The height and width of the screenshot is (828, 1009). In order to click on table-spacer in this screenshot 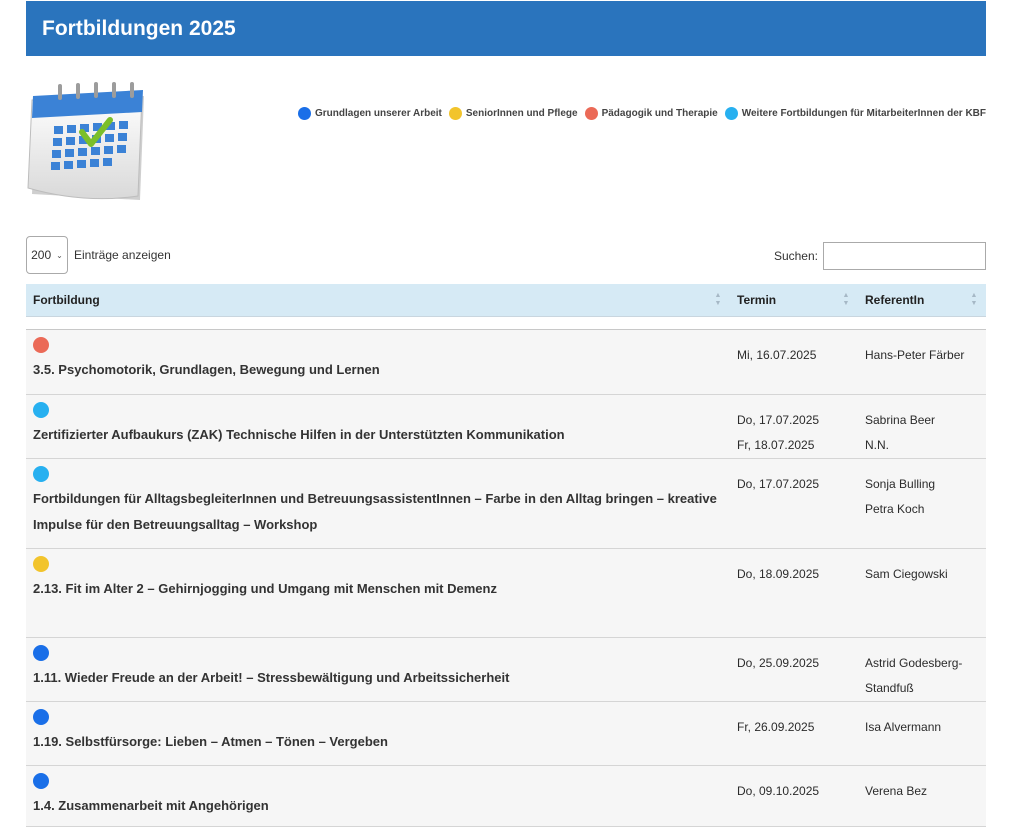, I will do `click(506, 323)`.